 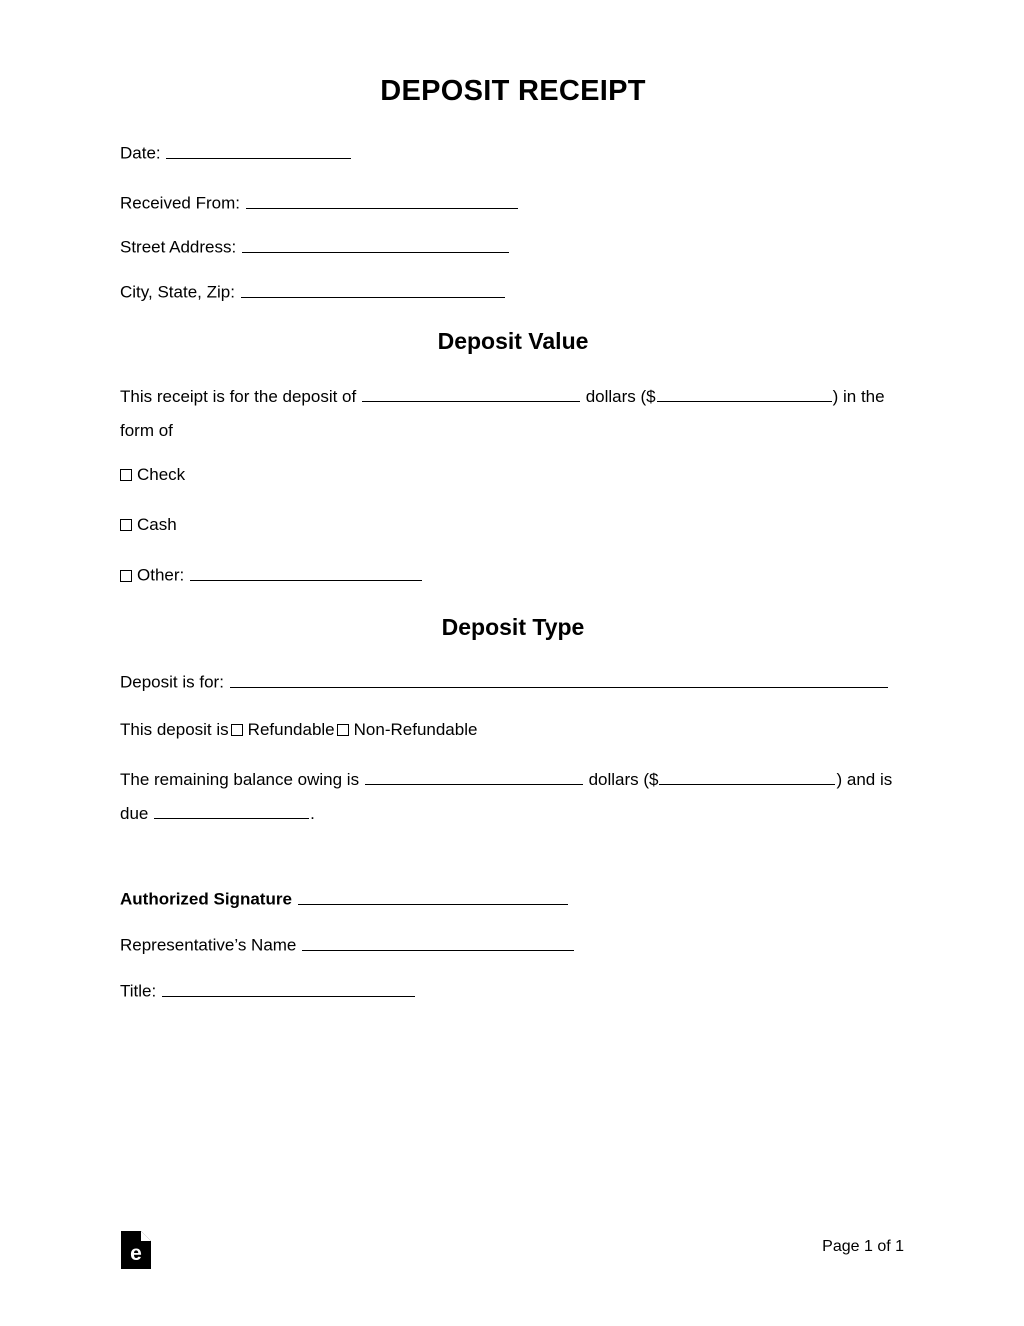 What do you see at coordinates (238, 396) in the screenshot?
I see `deposit-sentence-part1: This receipt is for the deposit of` at bounding box center [238, 396].